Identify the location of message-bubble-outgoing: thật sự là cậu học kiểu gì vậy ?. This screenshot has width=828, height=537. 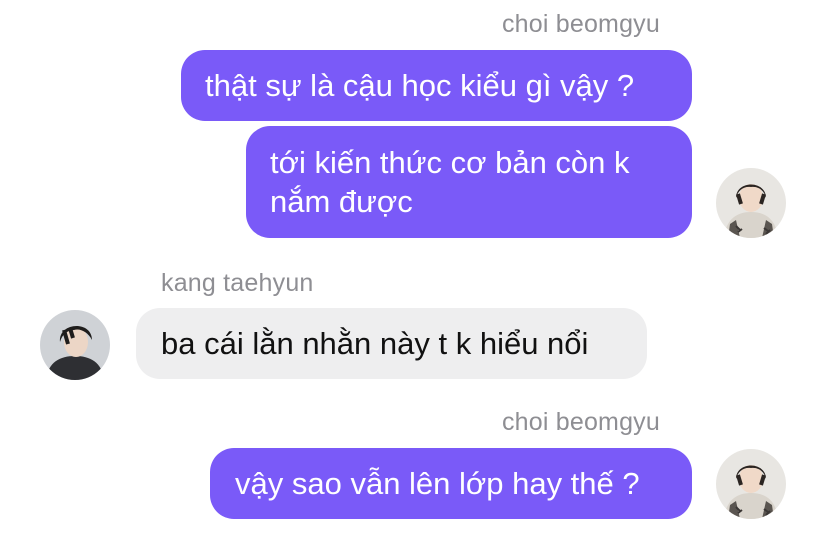
(436, 85).